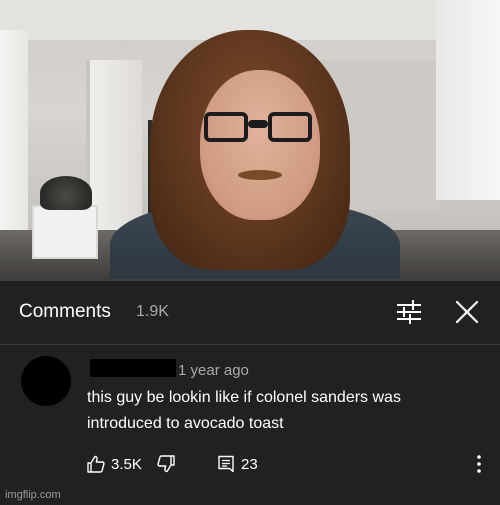 The image size is (500, 505). Describe the element at coordinates (152, 311) in the screenshot. I see `comments-count: 1.9K` at that location.